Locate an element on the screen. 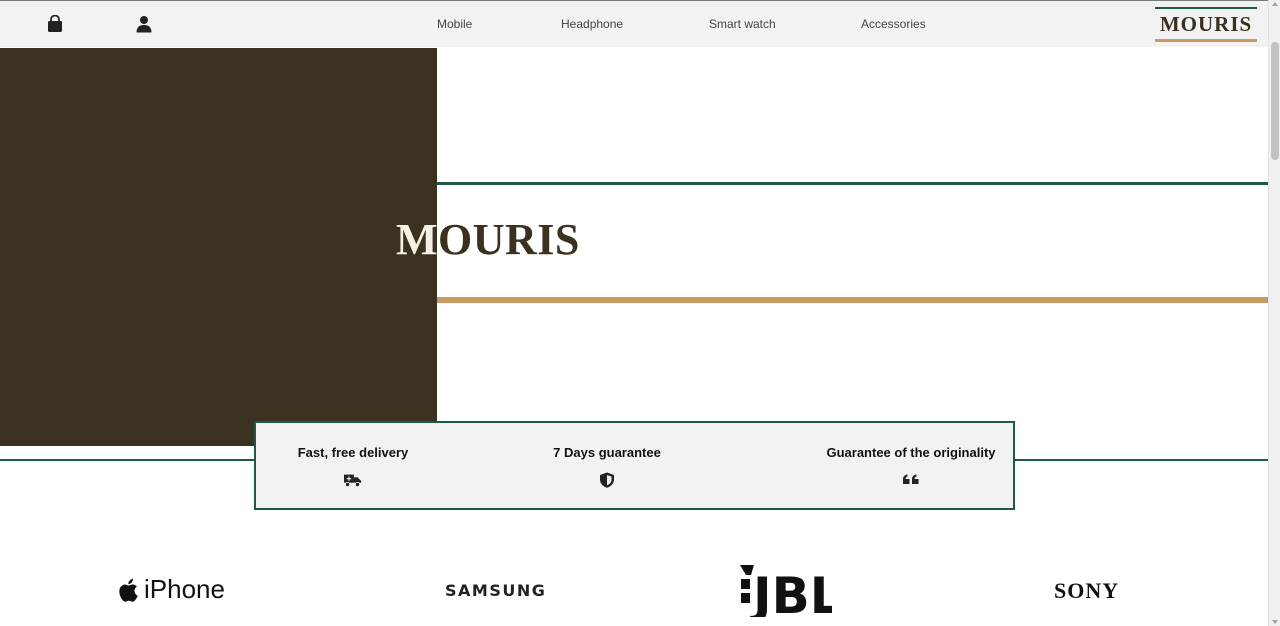  nav-link-headphone: Headphone is located at coordinates (592, 24).